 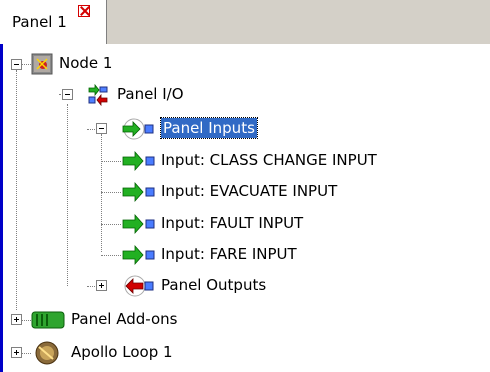 What do you see at coordinates (245, 22) in the screenshot?
I see `tab-strip: Panel 1` at bounding box center [245, 22].